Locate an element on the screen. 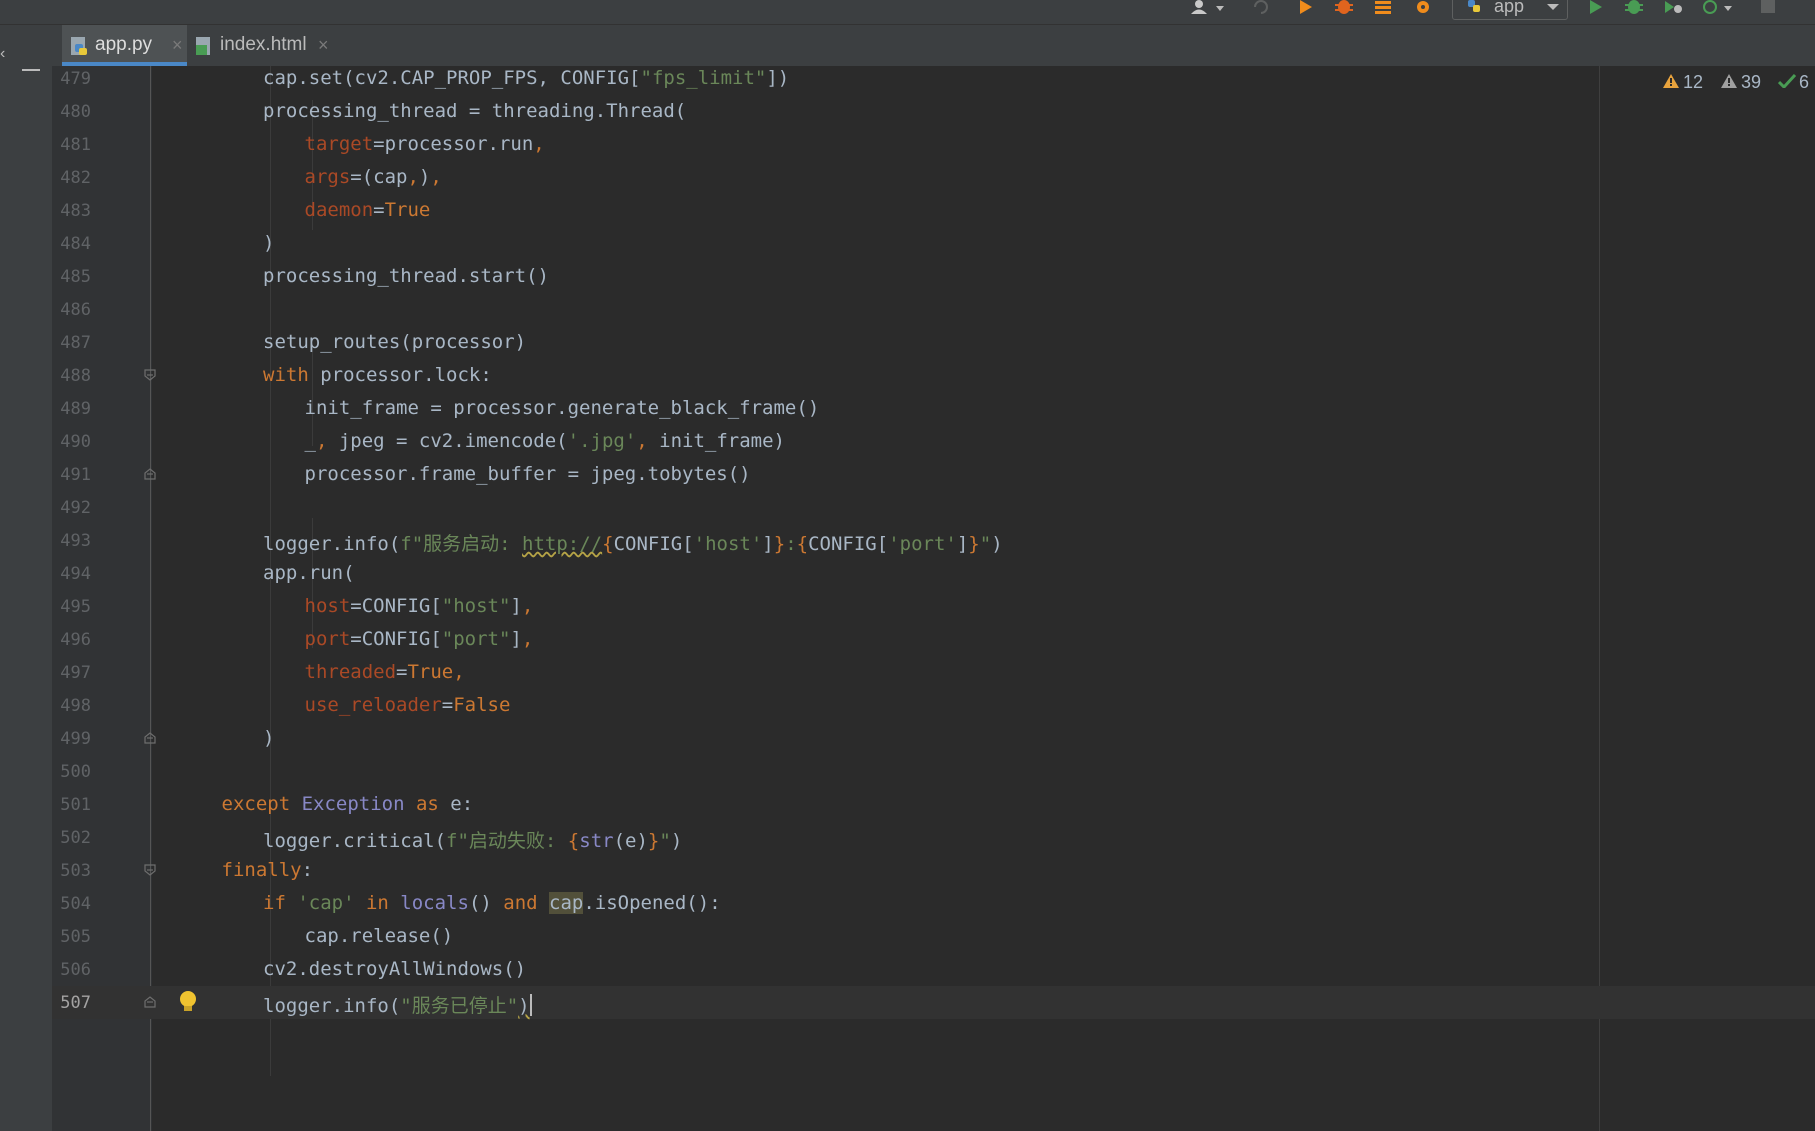 Image resolution: width=1815 pixels, height=1131 pixels. code-line: 494 app.run( is located at coordinates (933, 573).